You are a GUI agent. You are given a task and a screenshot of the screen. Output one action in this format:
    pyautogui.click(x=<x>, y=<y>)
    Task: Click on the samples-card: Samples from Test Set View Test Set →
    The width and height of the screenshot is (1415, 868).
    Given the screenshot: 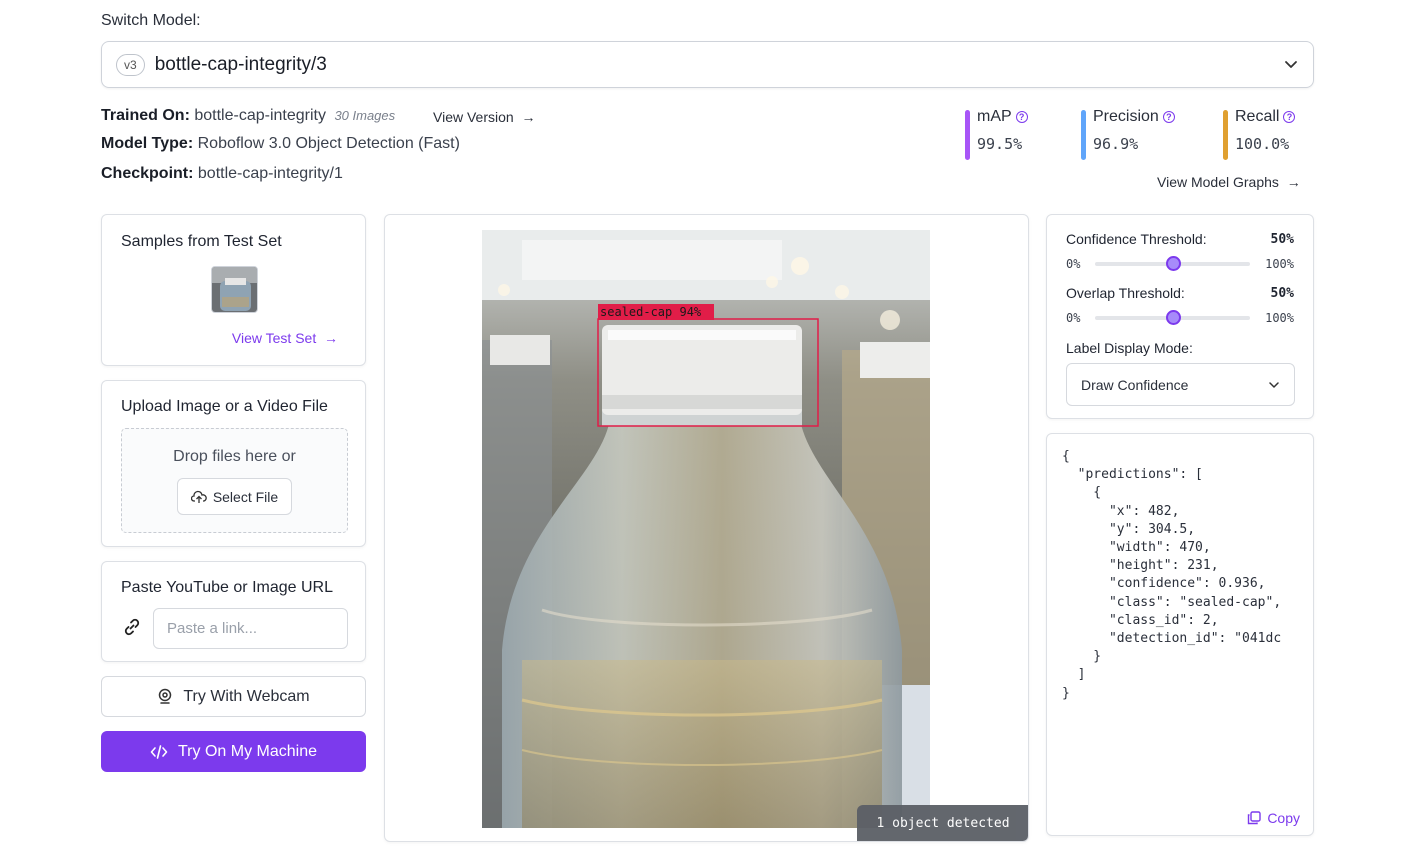 What is the action you would take?
    pyautogui.click(x=233, y=290)
    